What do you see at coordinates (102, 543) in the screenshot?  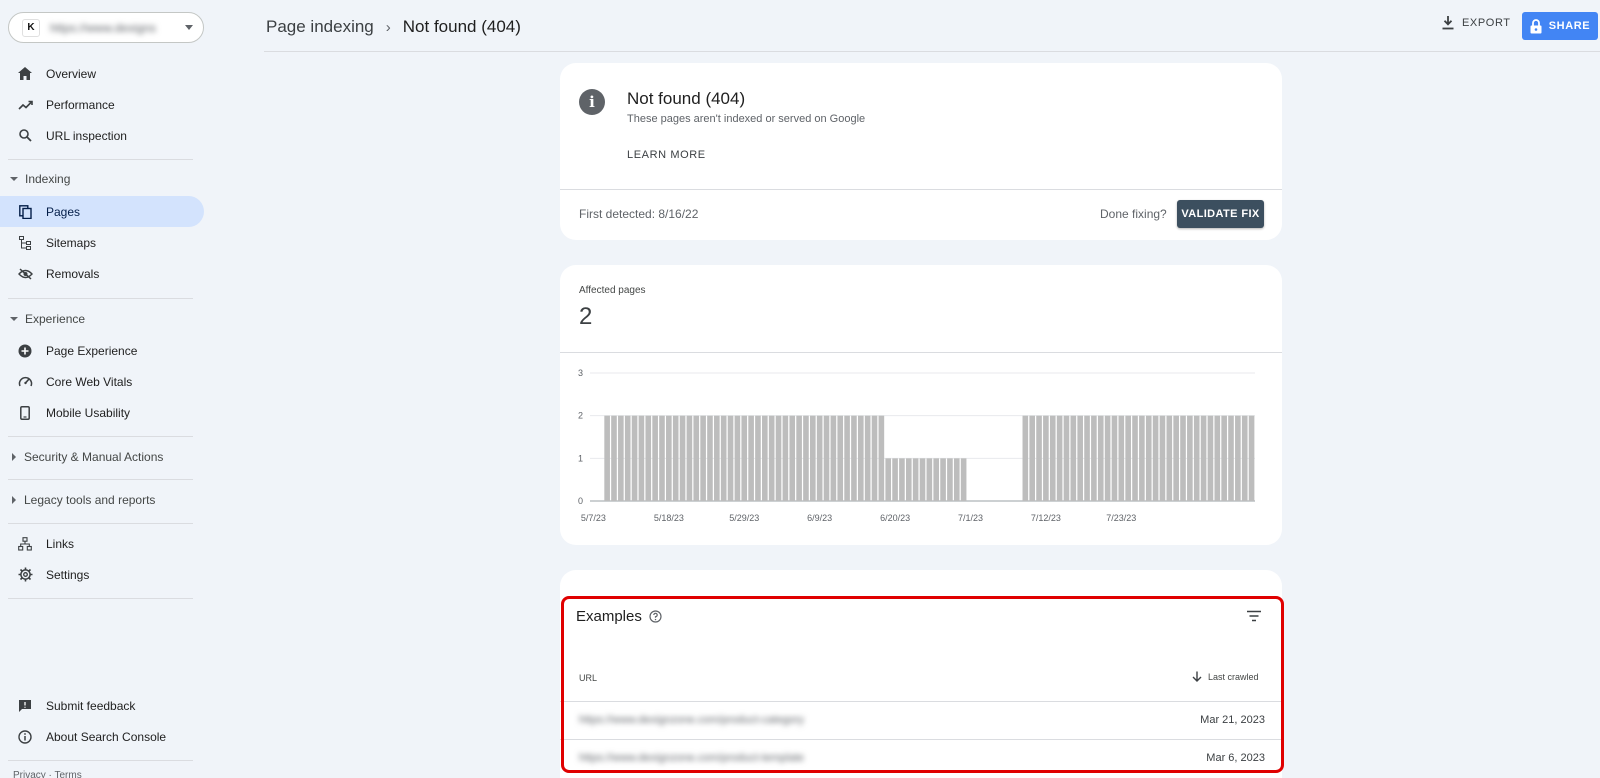 I see `sidebar-item-links: Links` at bounding box center [102, 543].